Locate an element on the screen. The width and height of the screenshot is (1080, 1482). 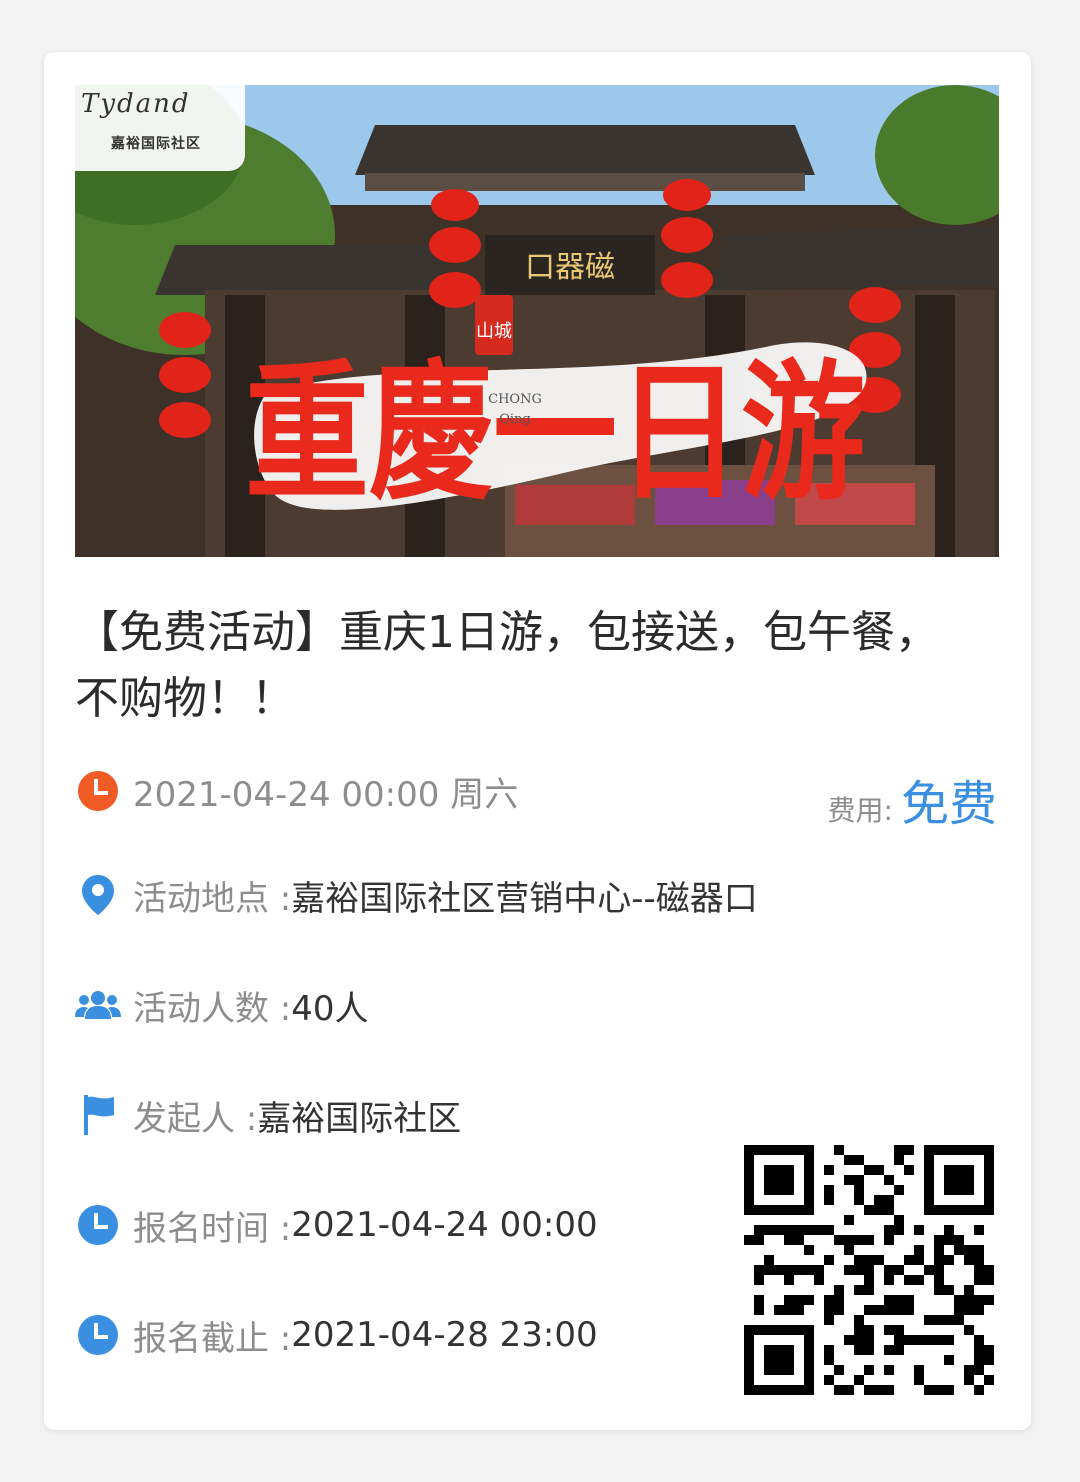
banner-headline-small: 山城 is located at coordinates (494, 331).